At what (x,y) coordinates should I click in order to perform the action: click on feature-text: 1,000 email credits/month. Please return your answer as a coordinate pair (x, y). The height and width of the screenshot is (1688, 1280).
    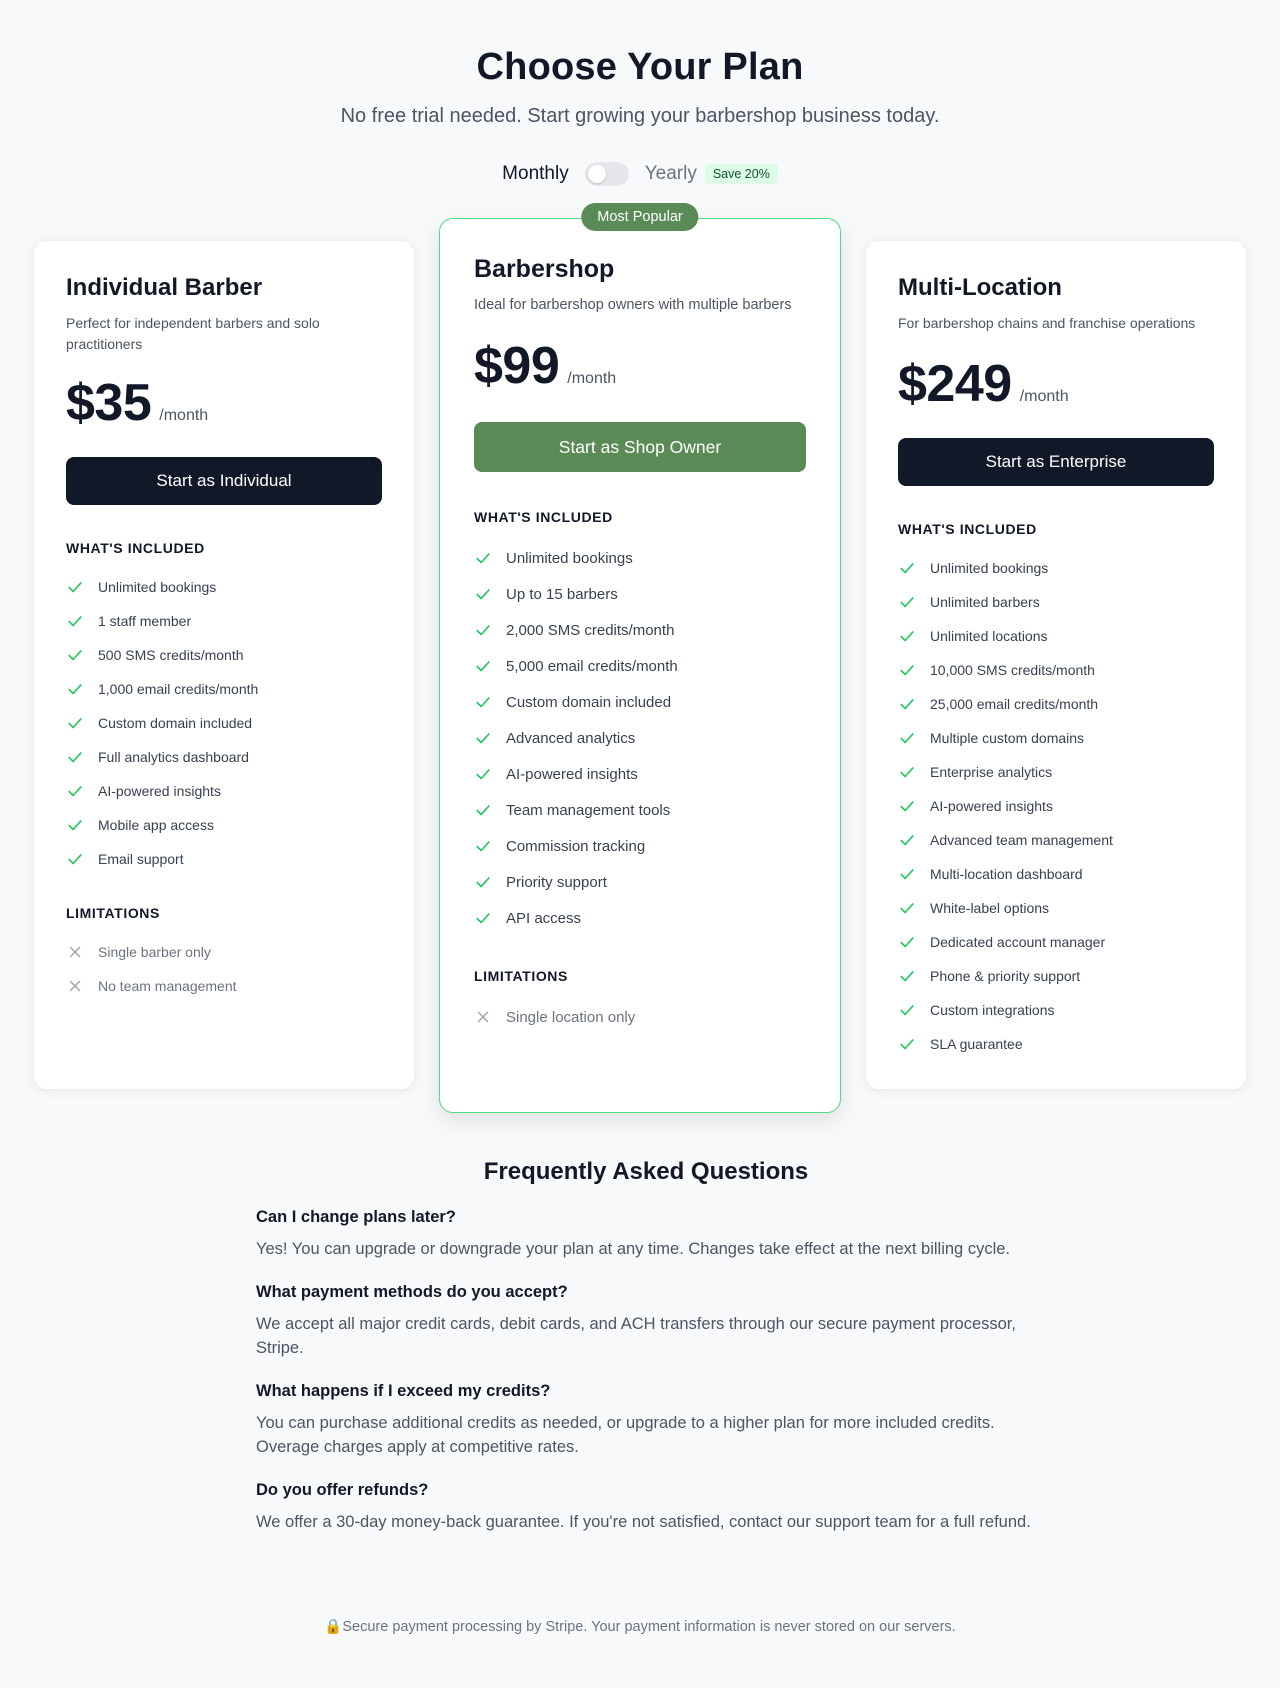
    Looking at the image, I should click on (178, 689).